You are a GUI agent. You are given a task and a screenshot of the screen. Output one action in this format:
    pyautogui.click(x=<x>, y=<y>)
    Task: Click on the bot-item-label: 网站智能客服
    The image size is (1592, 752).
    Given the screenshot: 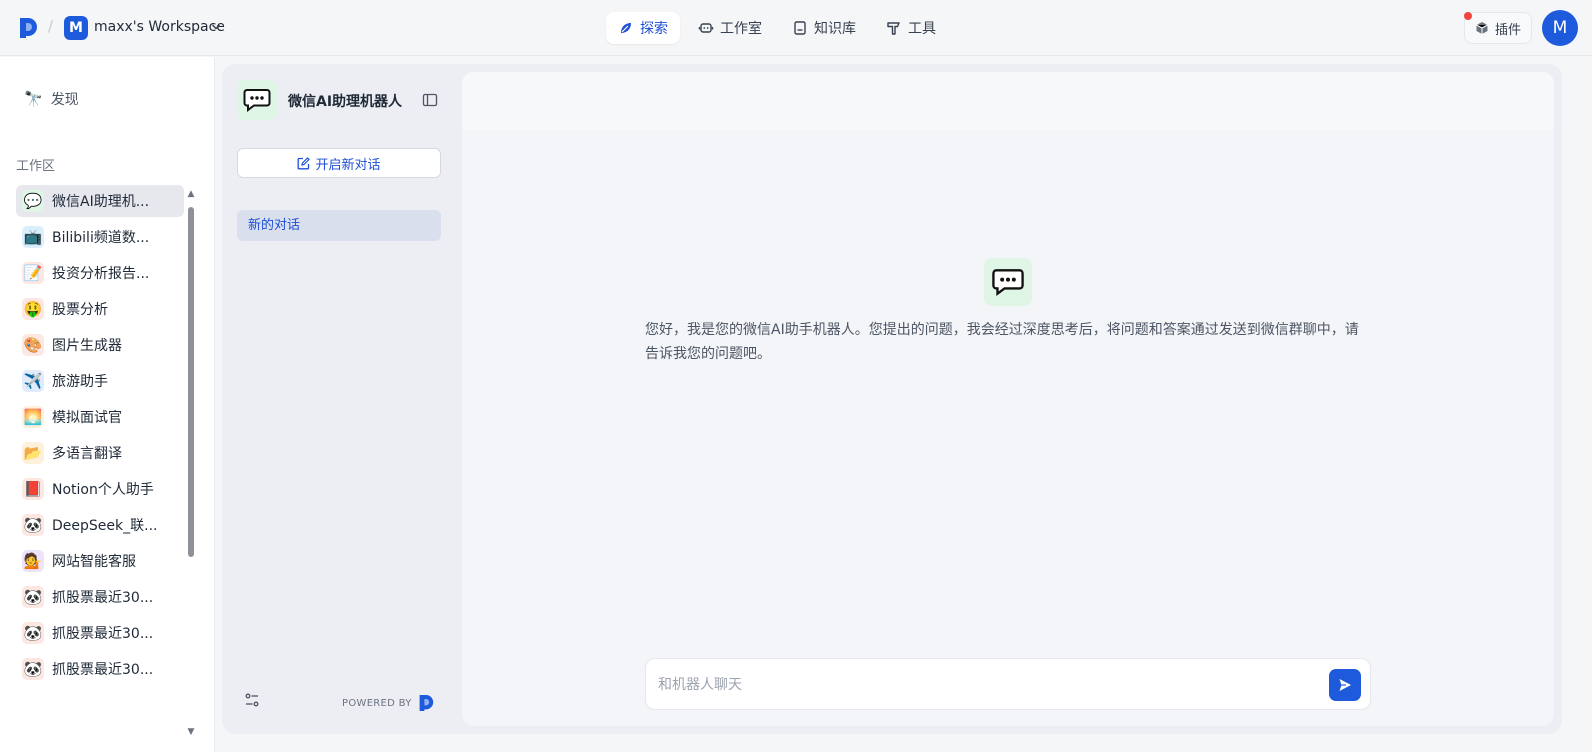 What is the action you would take?
    pyautogui.click(x=94, y=562)
    